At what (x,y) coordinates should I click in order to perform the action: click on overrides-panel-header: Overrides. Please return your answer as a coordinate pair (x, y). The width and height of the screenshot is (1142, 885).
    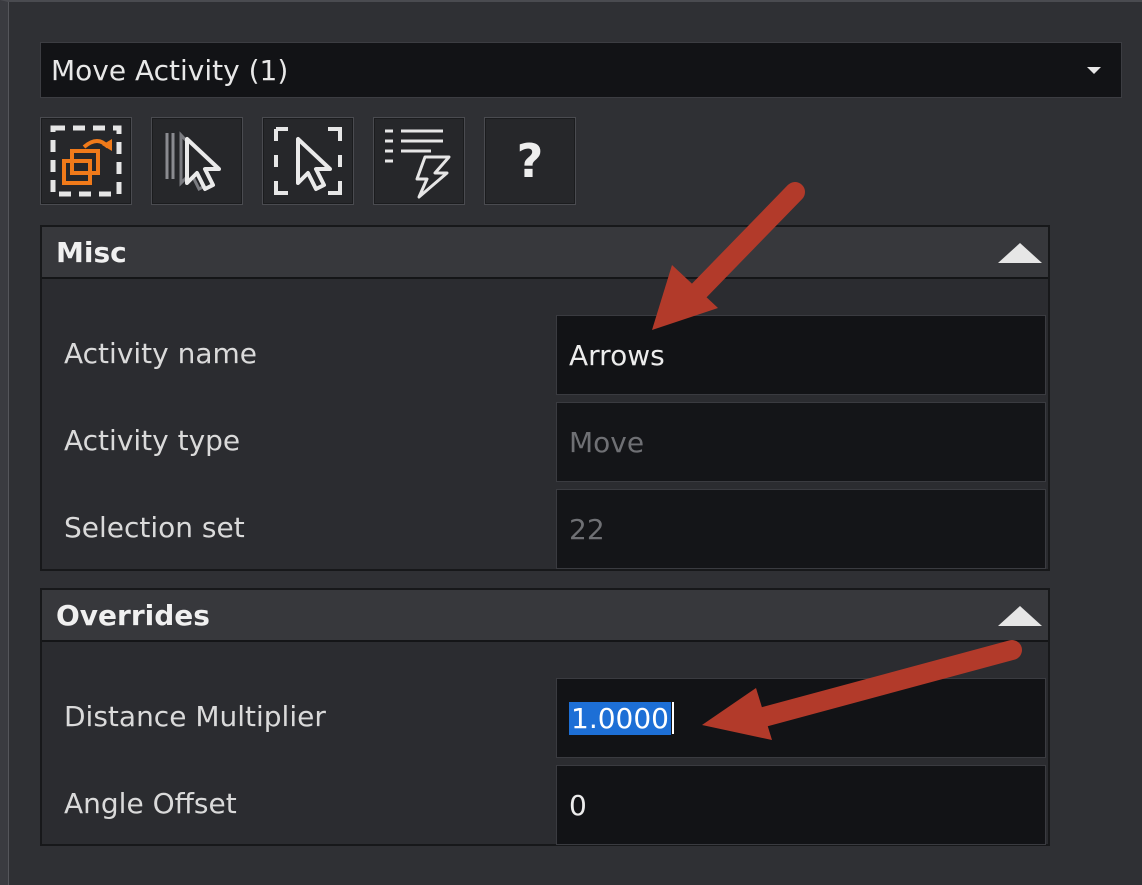
    Looking at the image, I should click on (545, 616).